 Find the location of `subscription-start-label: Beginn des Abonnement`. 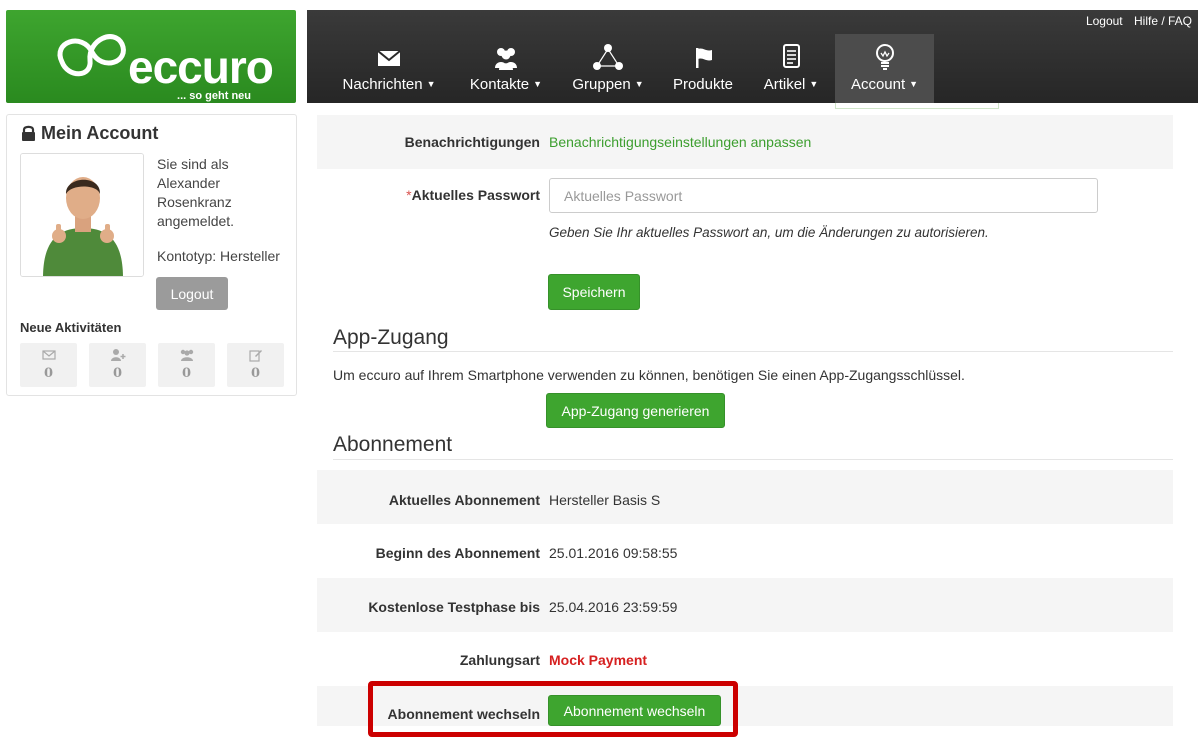

subscription-start-label: Beginn des Abonnement is located at coordinates (457, 553).